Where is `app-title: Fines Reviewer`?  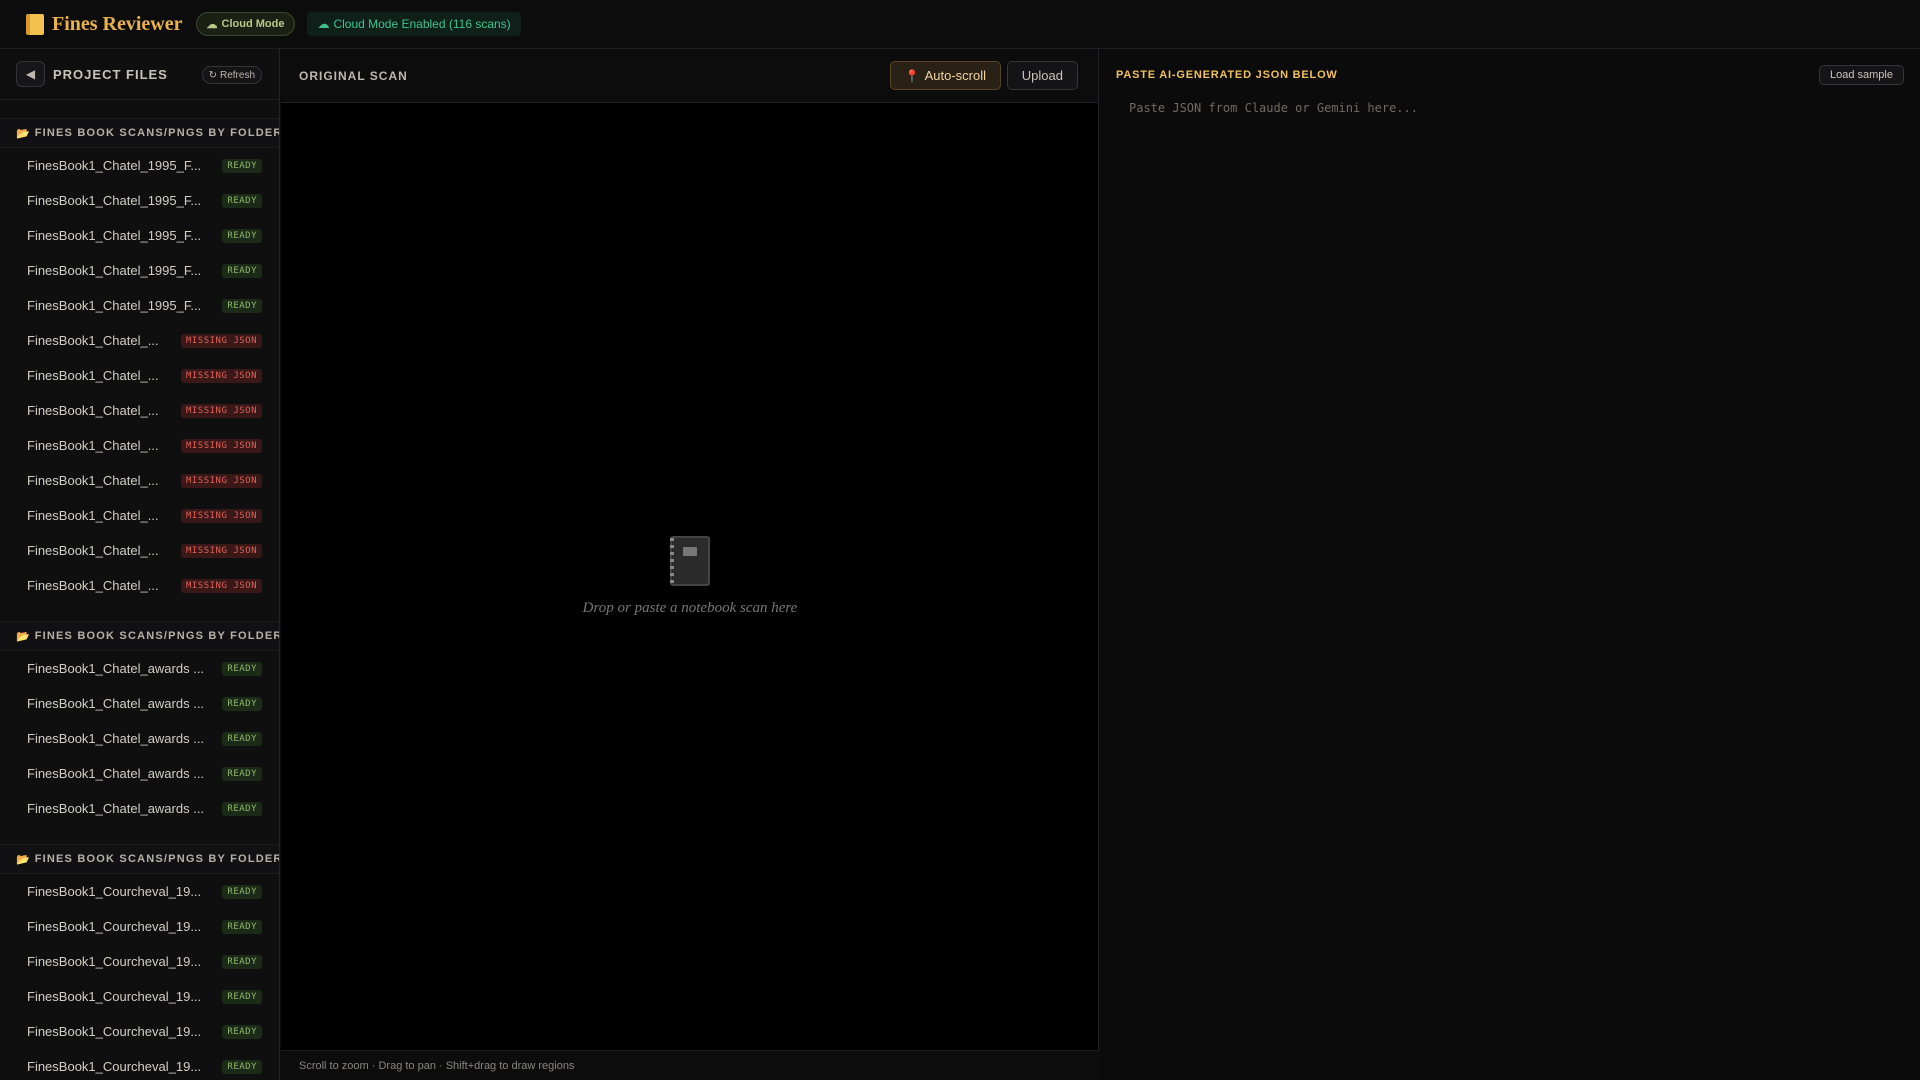
app-title: Fines Reviewer is located at coordinates (117, 23).